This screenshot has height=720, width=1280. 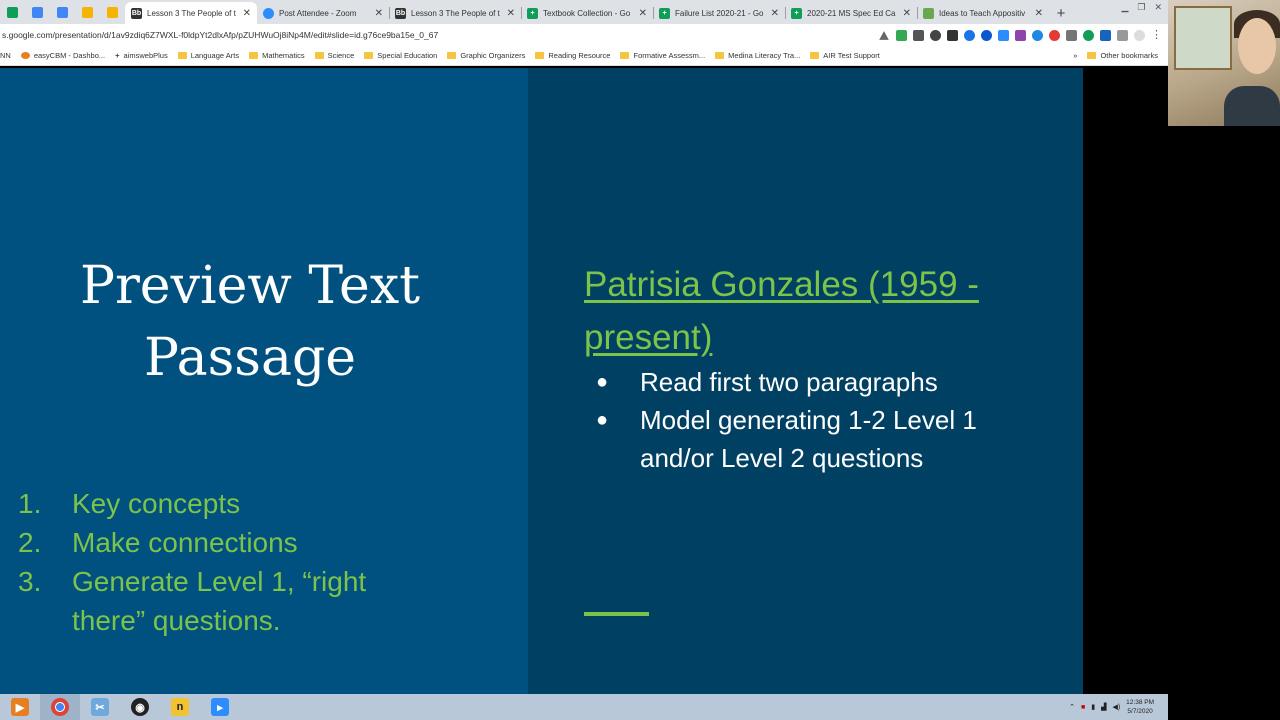 What do you see at coordinates (1075, 55) in the screenshot?
I see `bookmarks-overflow-button: »` at bounding box center [1075, 55].